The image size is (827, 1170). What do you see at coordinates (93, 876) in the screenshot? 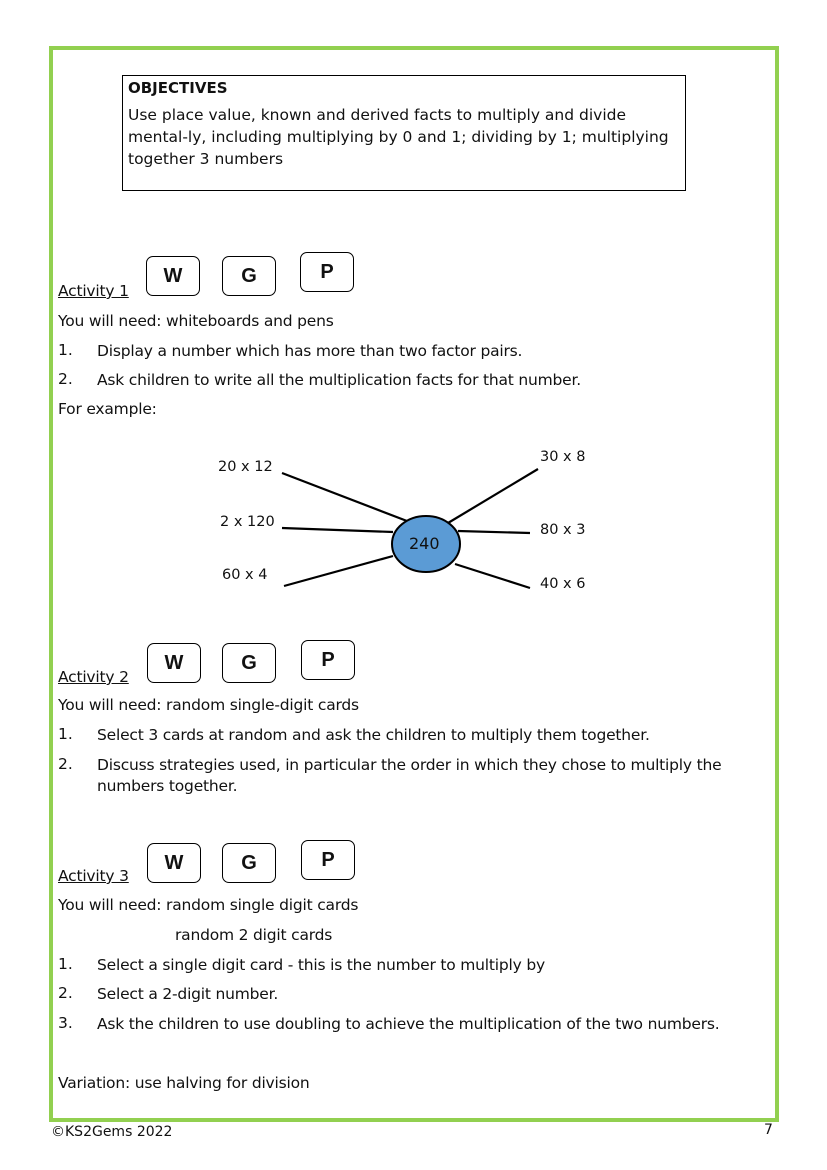
I see `activity-3-title: Activity 3` at bounding box center [93, 876].